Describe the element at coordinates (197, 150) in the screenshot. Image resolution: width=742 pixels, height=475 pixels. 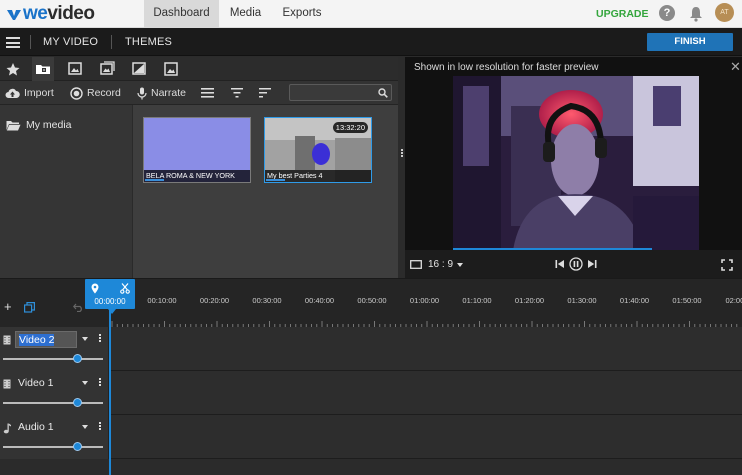
I see `media-item-bela-roma: BELA ROMA & NEW YORK` at that location.